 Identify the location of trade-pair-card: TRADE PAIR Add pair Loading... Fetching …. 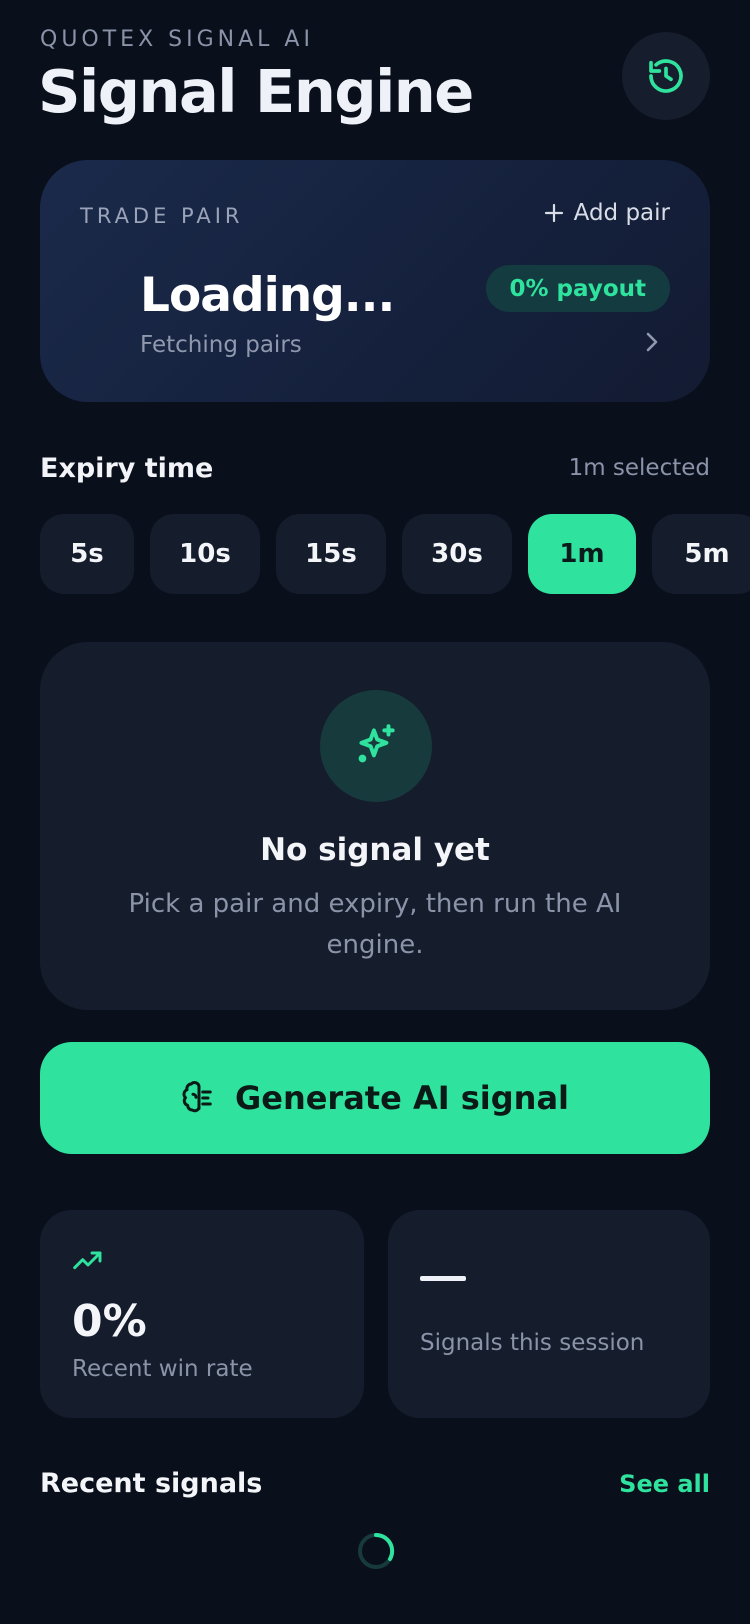
(375, 281).